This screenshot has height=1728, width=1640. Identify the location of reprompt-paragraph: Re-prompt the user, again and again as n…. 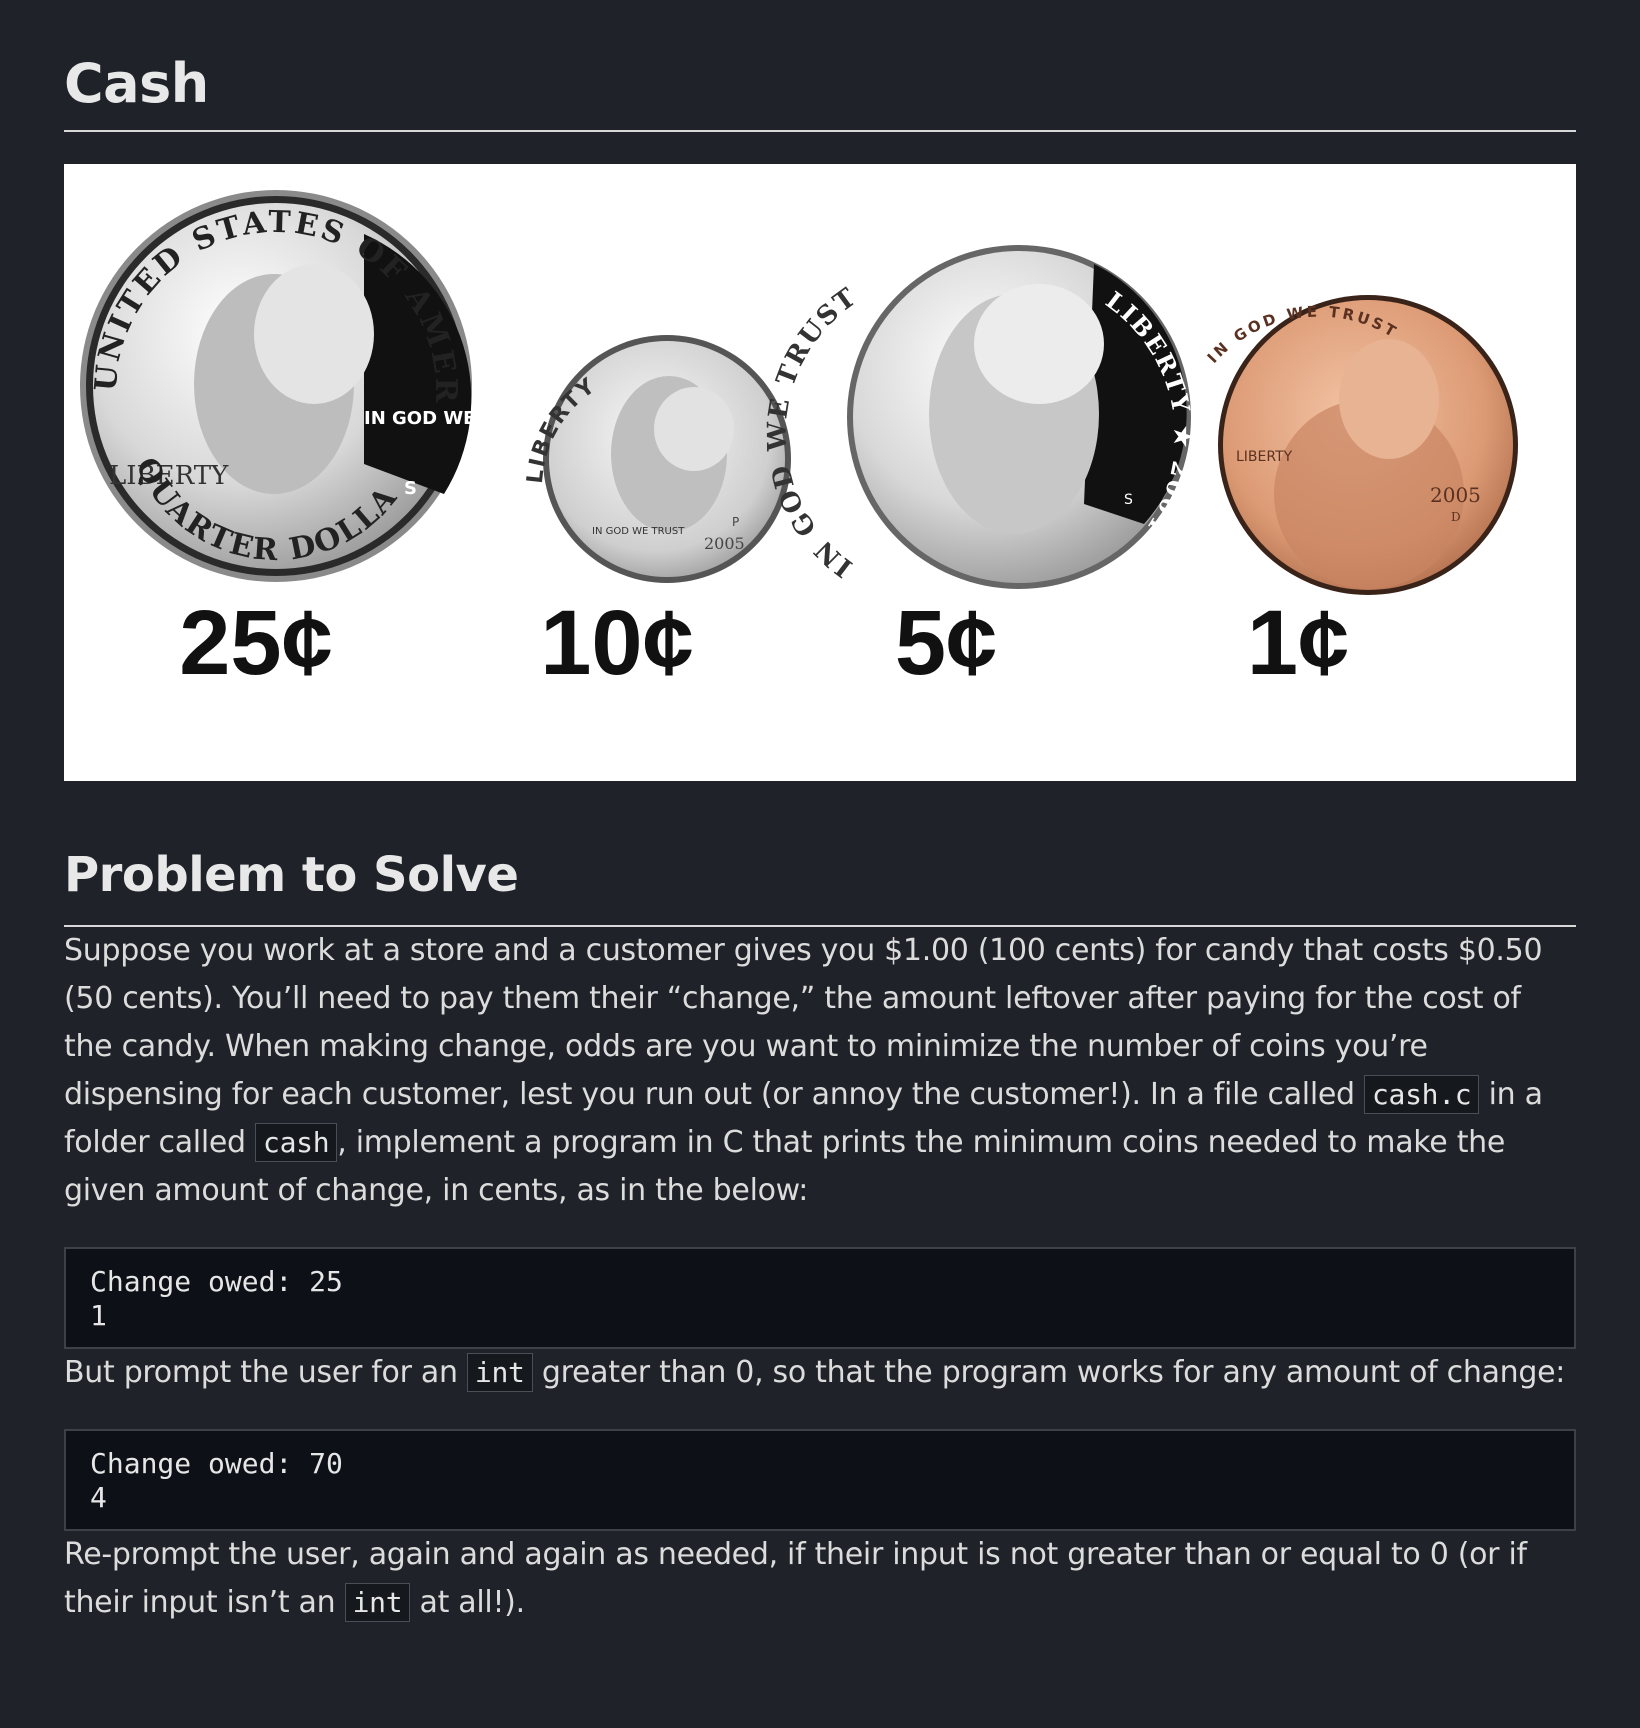
(820, 1579).